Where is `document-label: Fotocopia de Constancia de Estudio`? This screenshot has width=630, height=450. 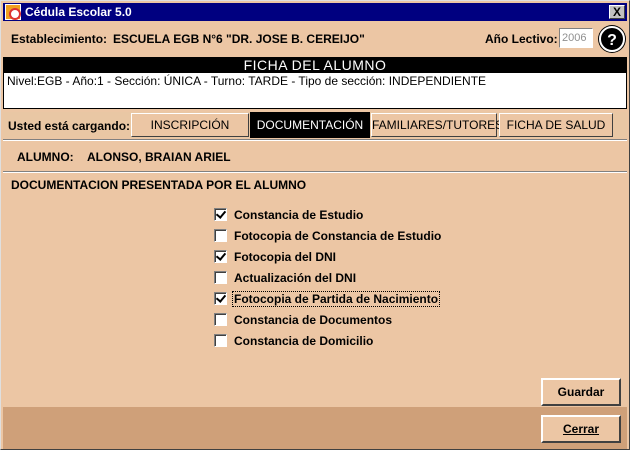
document-label: Fotocopia de Constancia de Estudio is located at coordinates (337, 236).